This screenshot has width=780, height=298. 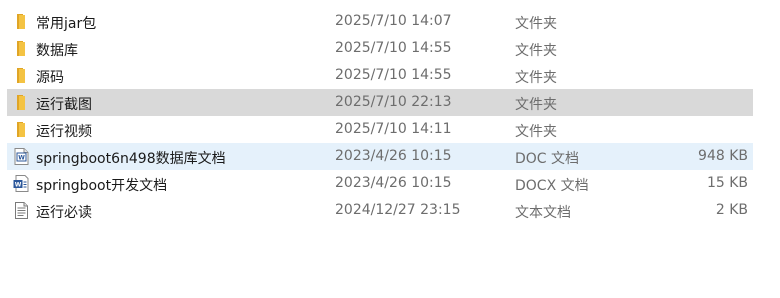 I want to click on file-size: 948 KB, so click(x=723, y=156).